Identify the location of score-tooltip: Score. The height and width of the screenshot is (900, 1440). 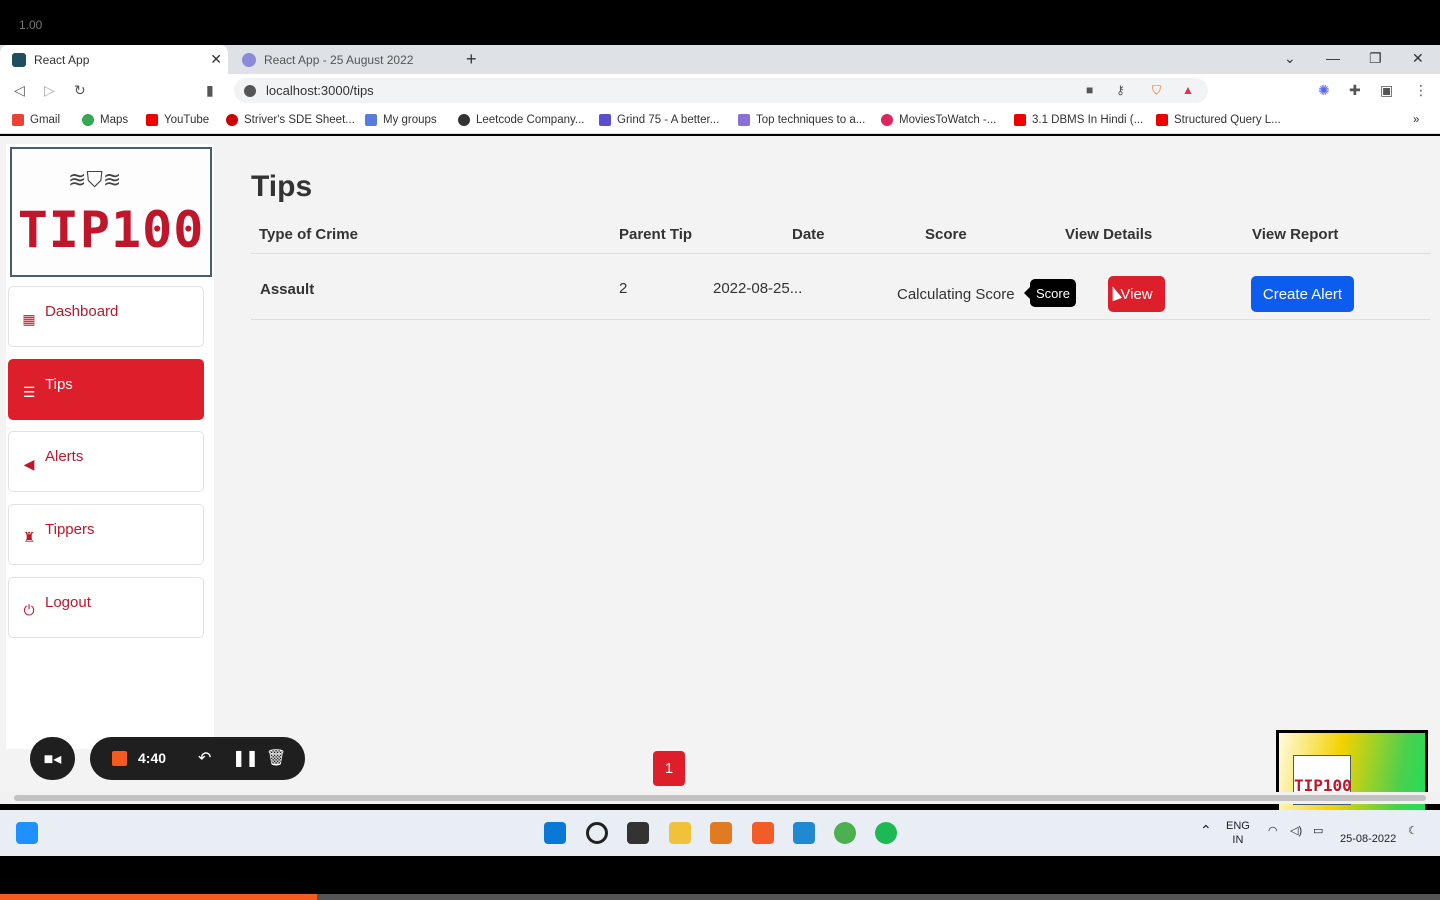
(1050, 293).